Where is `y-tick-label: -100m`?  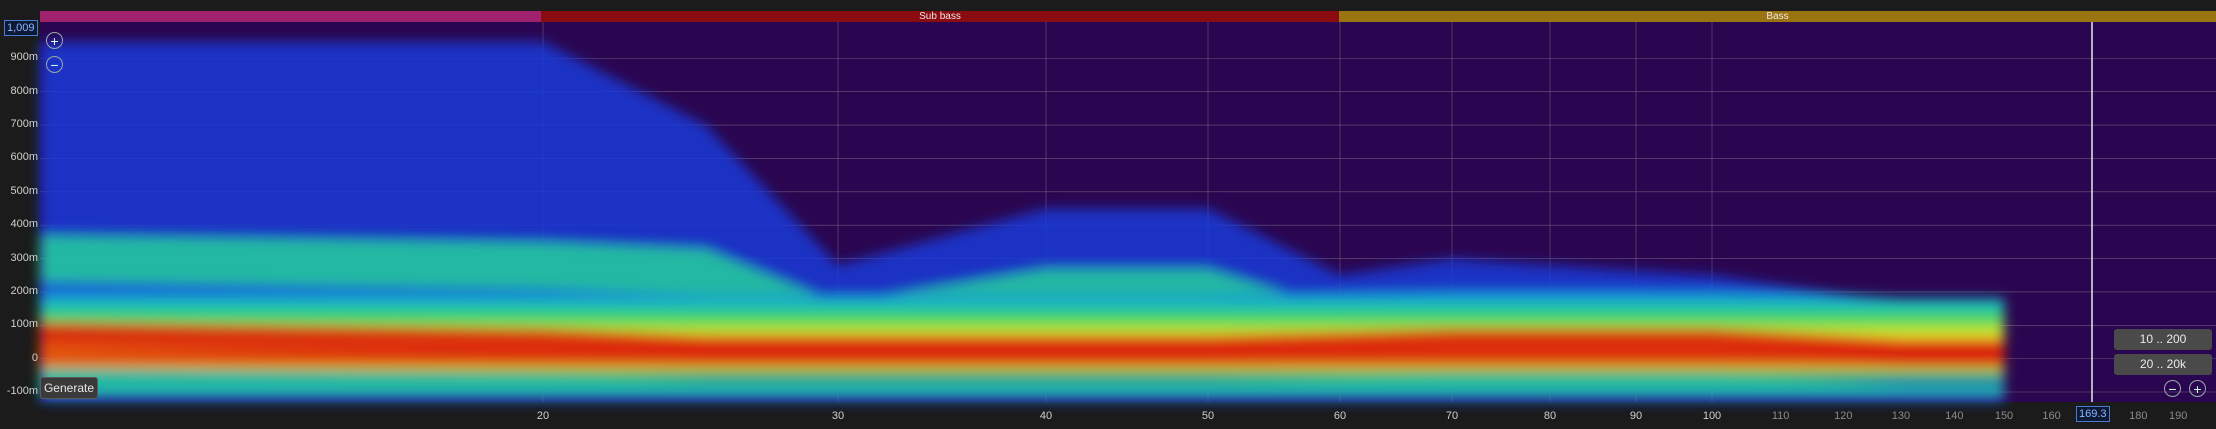
y-tick-label: -100m is located at coordinates (22, 390).